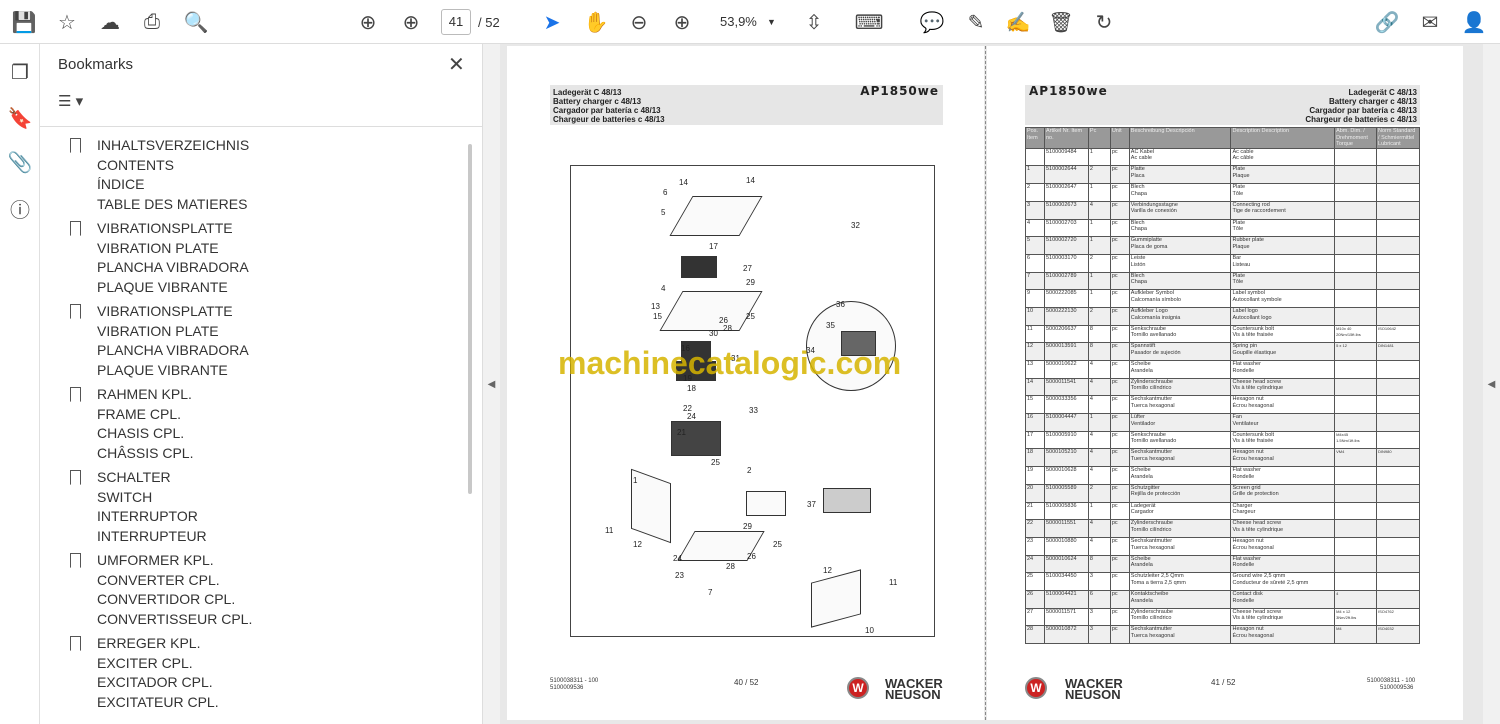  I want to click on panel-title: Bookmarks, so click(96, 64).